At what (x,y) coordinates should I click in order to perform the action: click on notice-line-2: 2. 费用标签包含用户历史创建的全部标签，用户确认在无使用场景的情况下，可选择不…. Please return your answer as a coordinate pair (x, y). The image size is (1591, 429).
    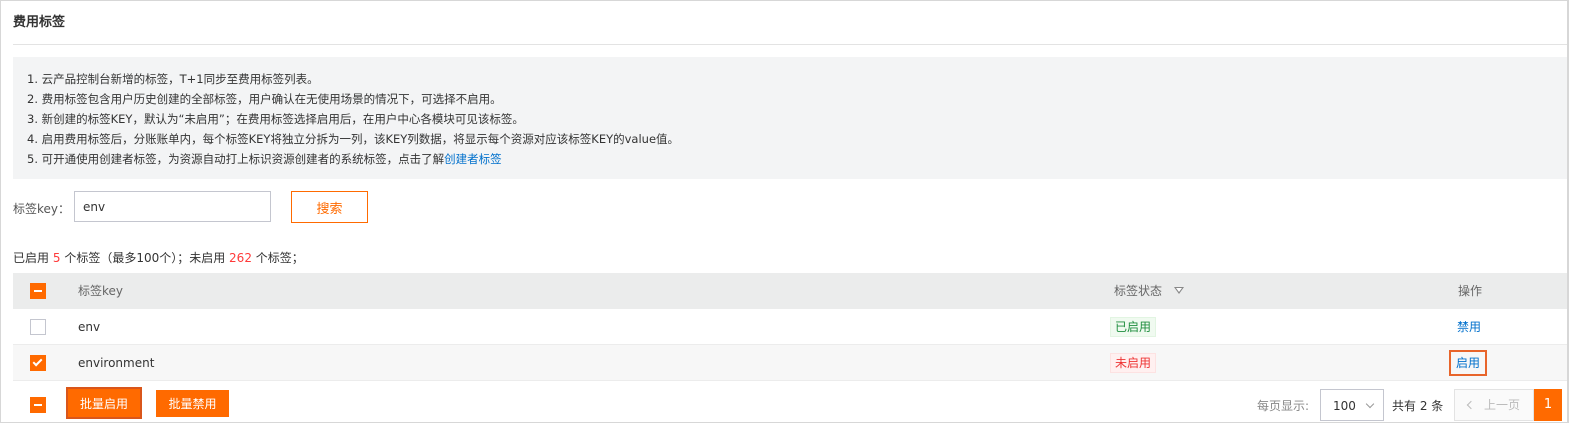
    Looking at the image, I should click on (264, 99).